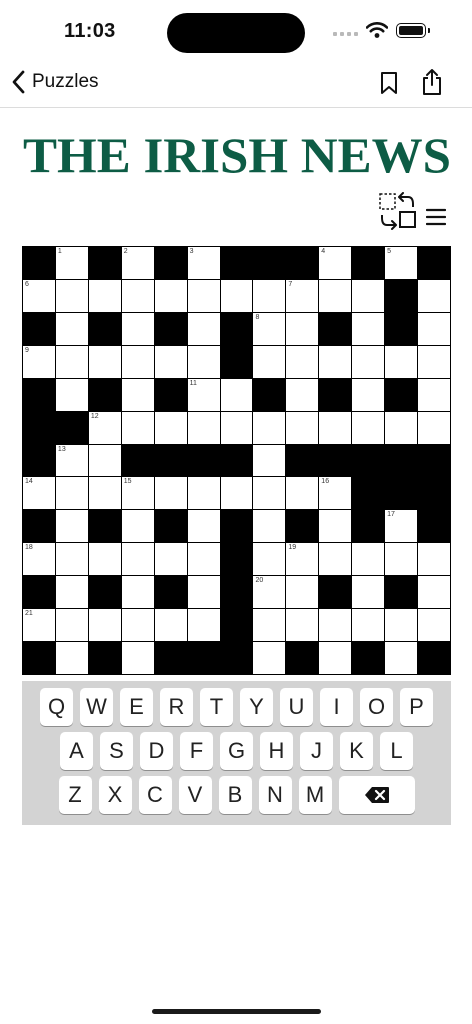 Image resolution: width=472 pixels, height=1024 pixels. What do you see at coordinates (155, 795) in the screenshot?
I see `key-c: C` at bounding box center [155, 795].